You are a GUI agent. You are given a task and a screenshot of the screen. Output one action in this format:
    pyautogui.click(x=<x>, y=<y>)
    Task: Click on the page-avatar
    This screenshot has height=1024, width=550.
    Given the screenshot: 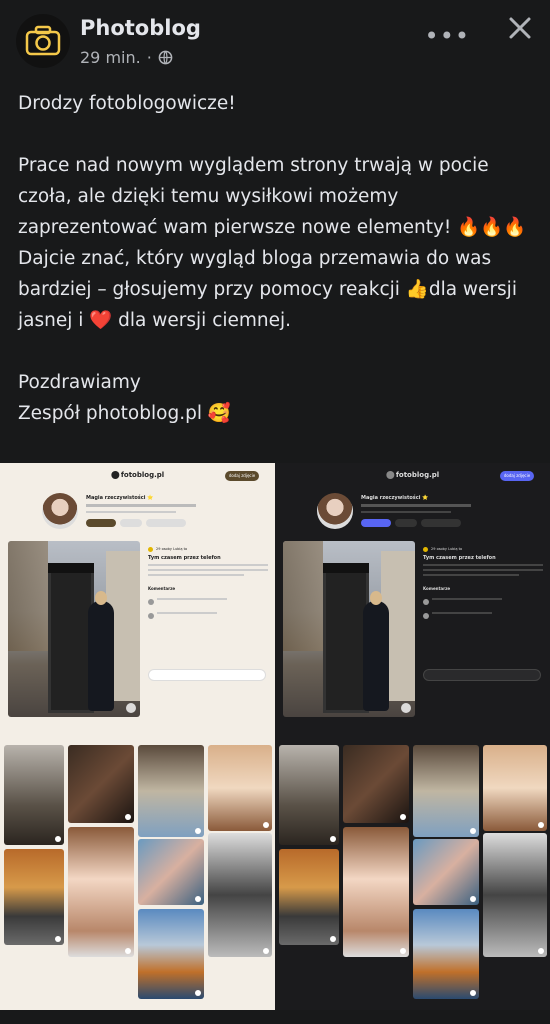 What is the action you would take?
    pyautogui.click(x=43, y=41)
    